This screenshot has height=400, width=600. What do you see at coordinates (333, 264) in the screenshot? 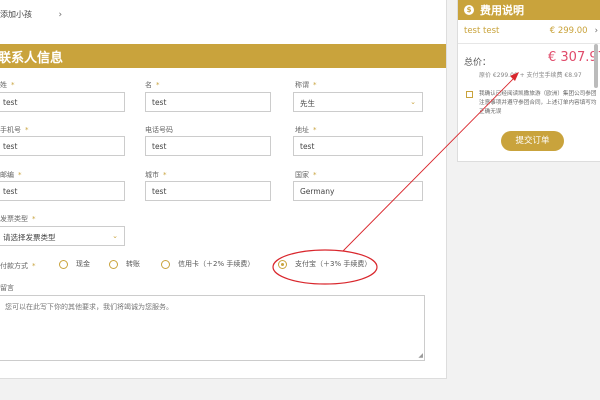
I see `payment-option-label: 支付宝（＋3% 手续费）` at bounding box center [333, 264].